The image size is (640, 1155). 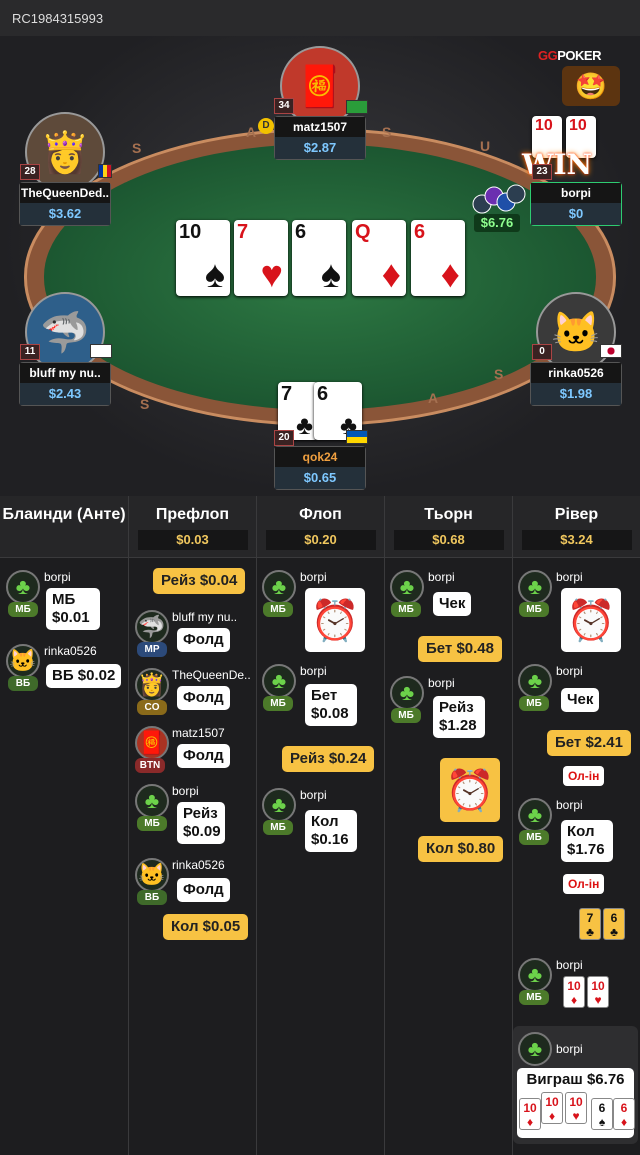 What do you see at coordinates (320, 148) in the screenshot?
I see `player-stack: $2.87` at bounding box center [320, 148].